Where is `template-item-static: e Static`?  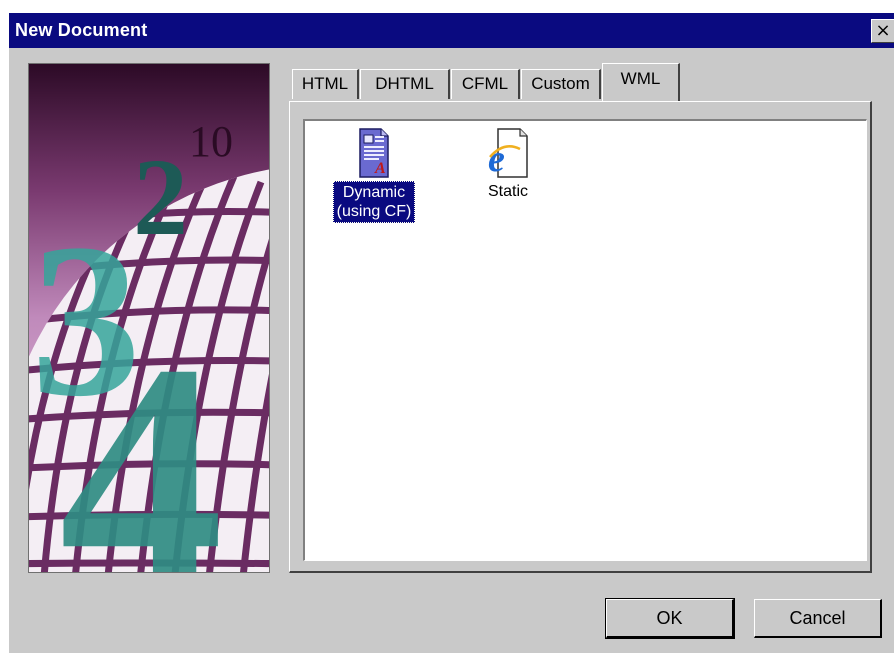
template-item-static: e Static is located at coordinates (508, 164).